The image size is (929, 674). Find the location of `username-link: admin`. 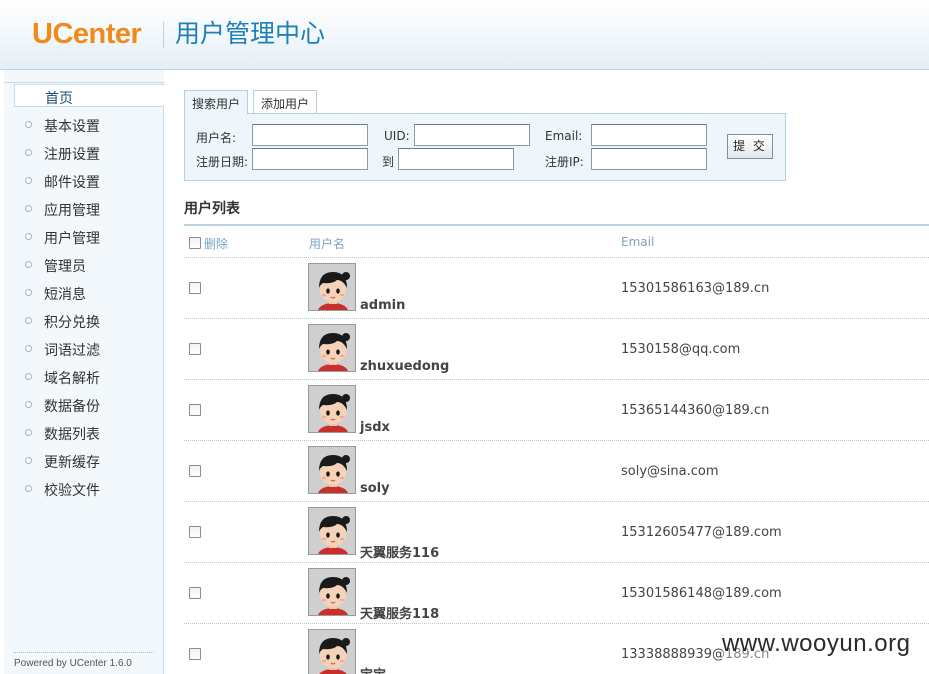

username-link: admin is located at coordinates (382, 305).